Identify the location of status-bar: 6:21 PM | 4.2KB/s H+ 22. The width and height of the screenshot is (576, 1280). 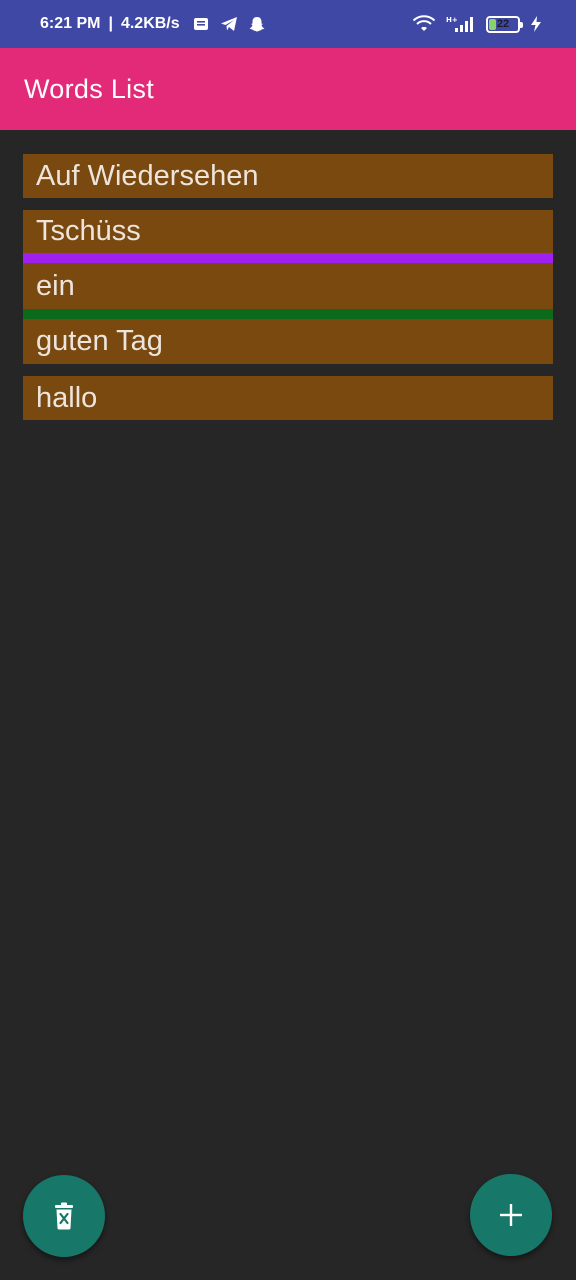
(288, 24).